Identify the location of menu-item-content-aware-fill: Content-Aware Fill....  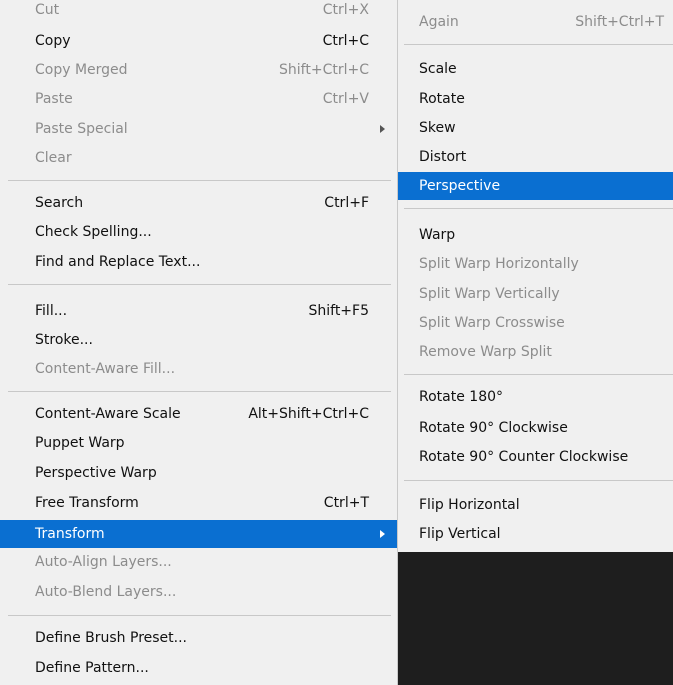
(105, 369).